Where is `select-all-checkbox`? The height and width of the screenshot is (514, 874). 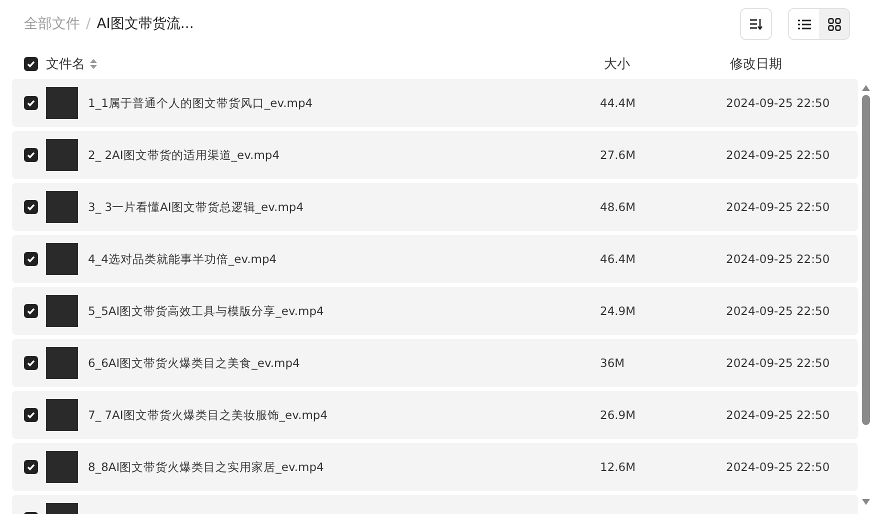 select-all-checkbox is located at coordinates (31, 64).